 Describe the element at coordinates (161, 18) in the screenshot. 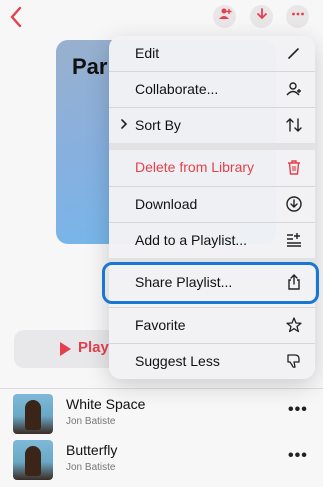

I see `top-bar` at that location.